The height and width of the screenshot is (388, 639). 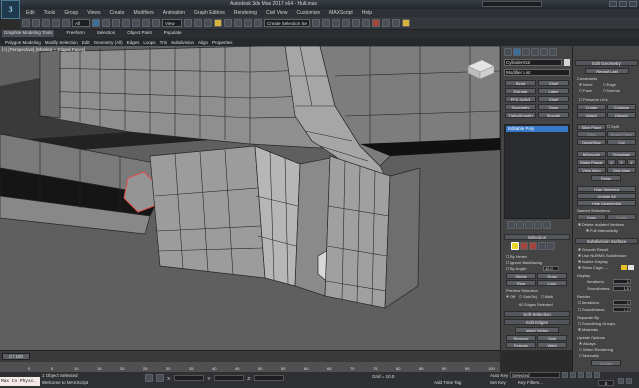 I want to click on rotate-icon, so click(x=146, y=23).